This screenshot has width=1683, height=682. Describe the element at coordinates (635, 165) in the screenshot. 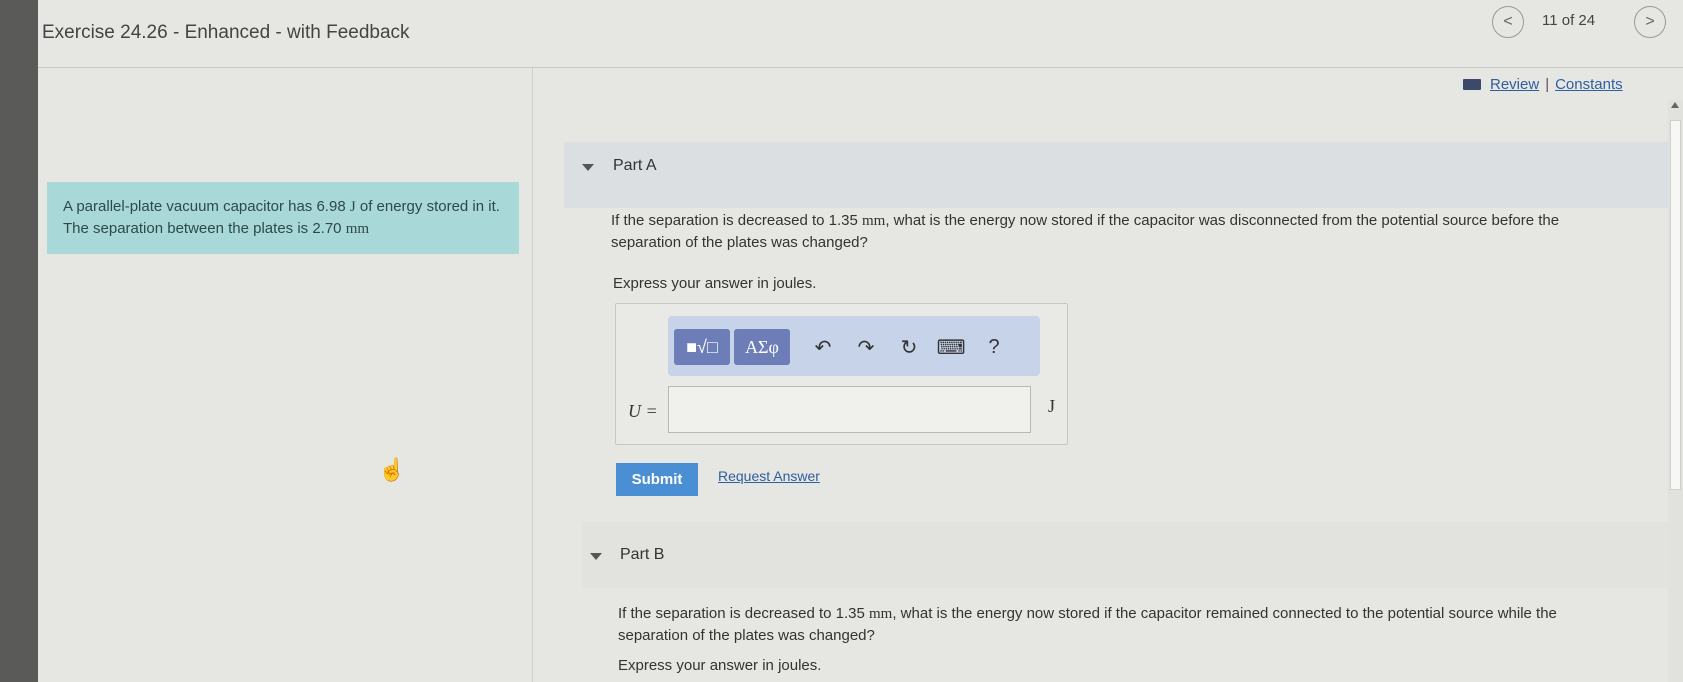

I see `part-a-label: Part A` at that location.